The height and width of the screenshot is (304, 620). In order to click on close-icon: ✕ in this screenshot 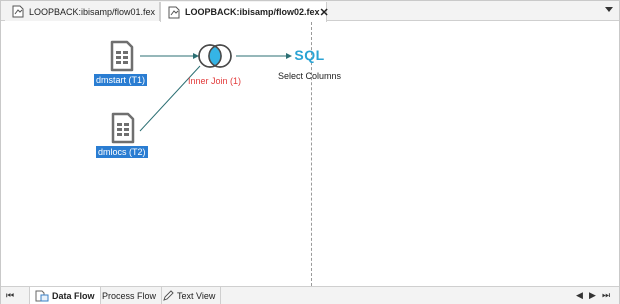, I will do `click(324, 12)`.